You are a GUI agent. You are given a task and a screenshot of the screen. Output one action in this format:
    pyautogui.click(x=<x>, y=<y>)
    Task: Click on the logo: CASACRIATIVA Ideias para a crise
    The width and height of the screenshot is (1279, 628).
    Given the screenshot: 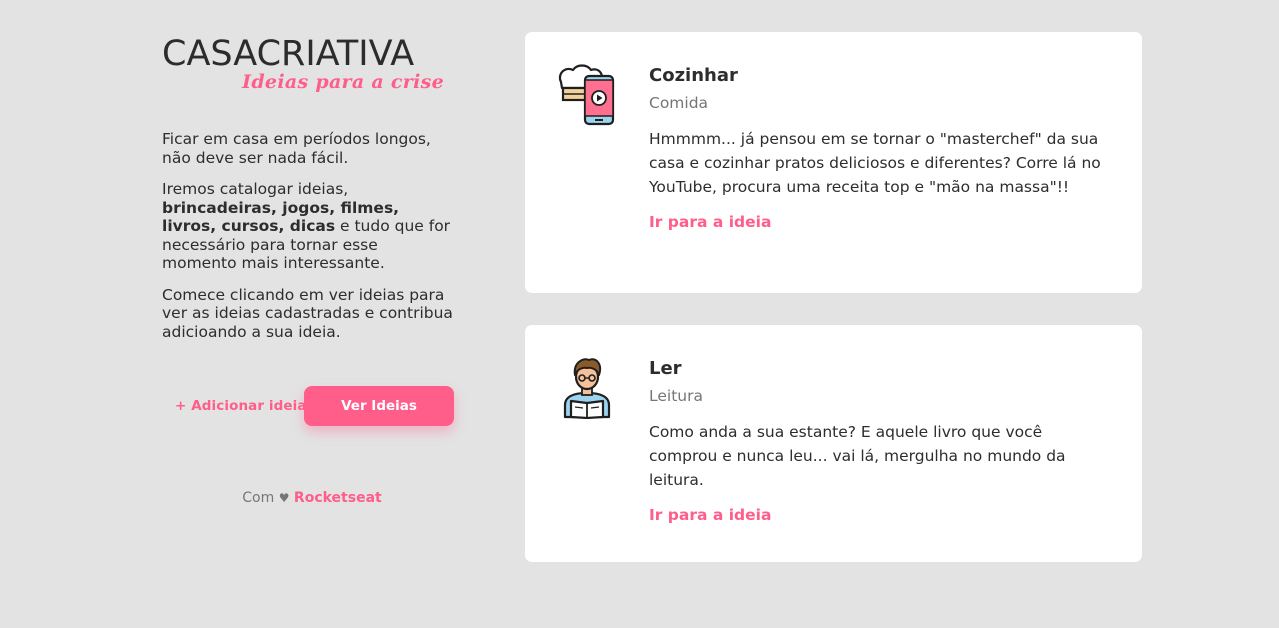 What is the action you would take?
    pyautogui.click(x=308, y=64)
    